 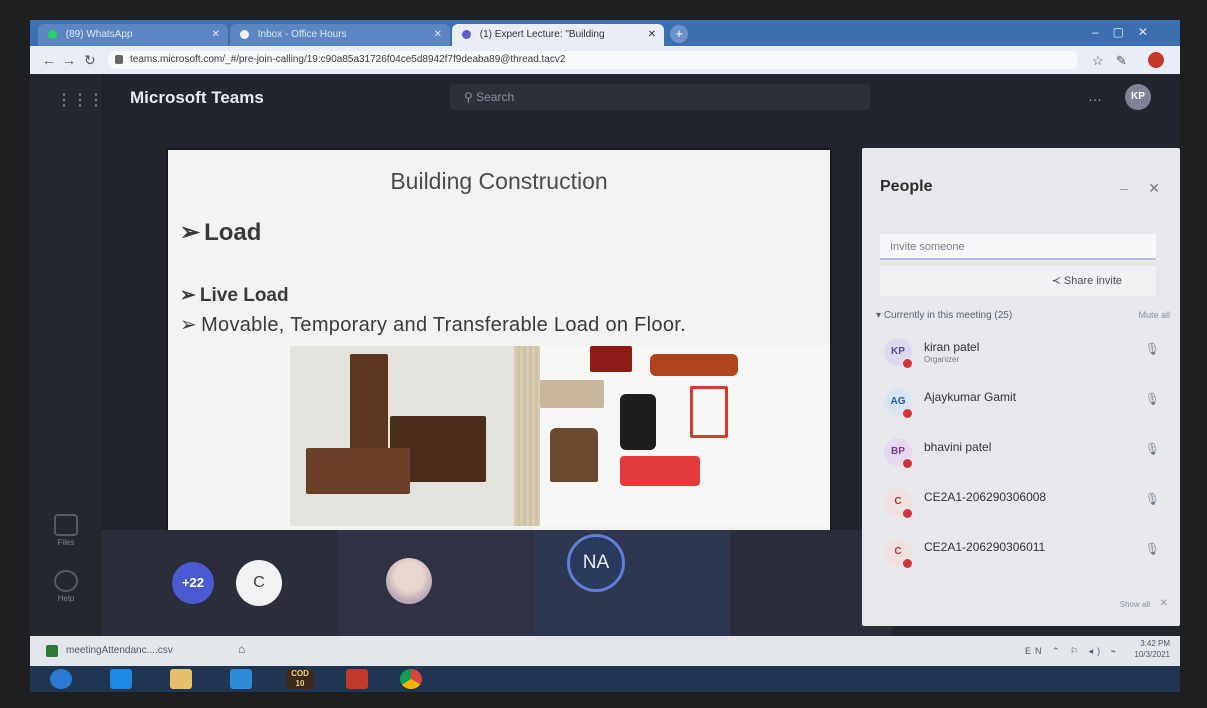 I want to click on app-rail: ⋮⋮⋮ Files Help, so click(x=67, y=355).